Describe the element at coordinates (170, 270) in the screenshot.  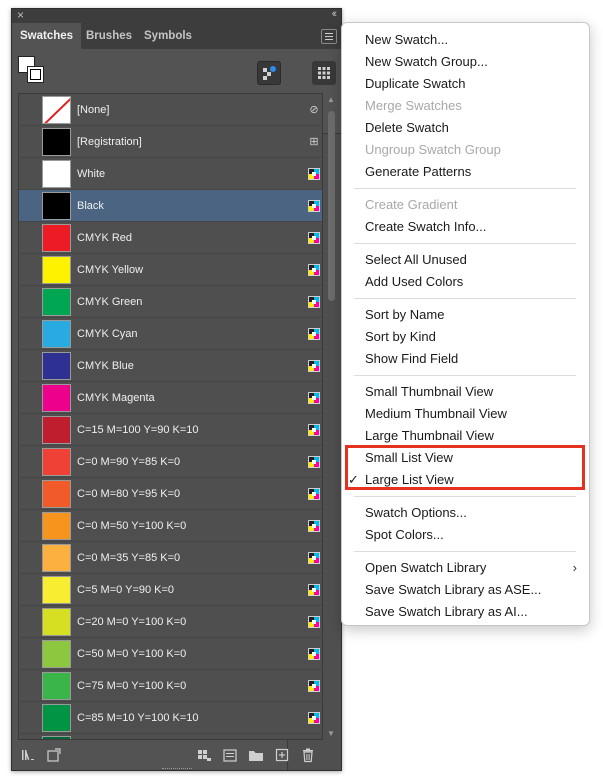
I see `swatch-row: CMYK Yellow` at that location.